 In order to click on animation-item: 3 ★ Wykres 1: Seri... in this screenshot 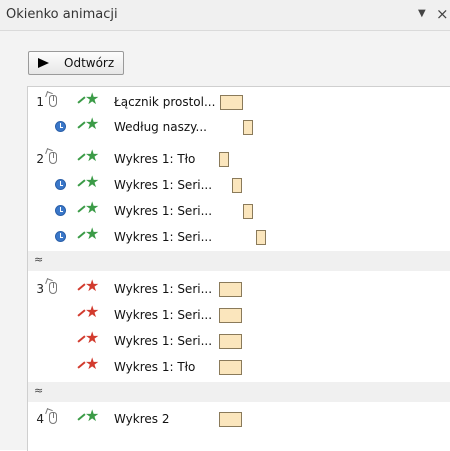, I will do `click(239, 289)`.